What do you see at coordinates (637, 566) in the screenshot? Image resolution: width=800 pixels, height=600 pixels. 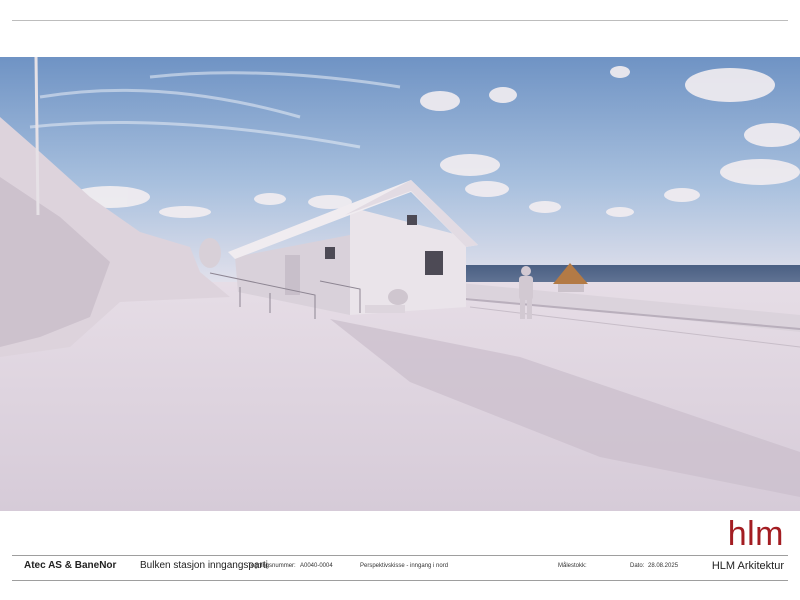 I see `date-label: Dato:` at bounding box center [637, 566].